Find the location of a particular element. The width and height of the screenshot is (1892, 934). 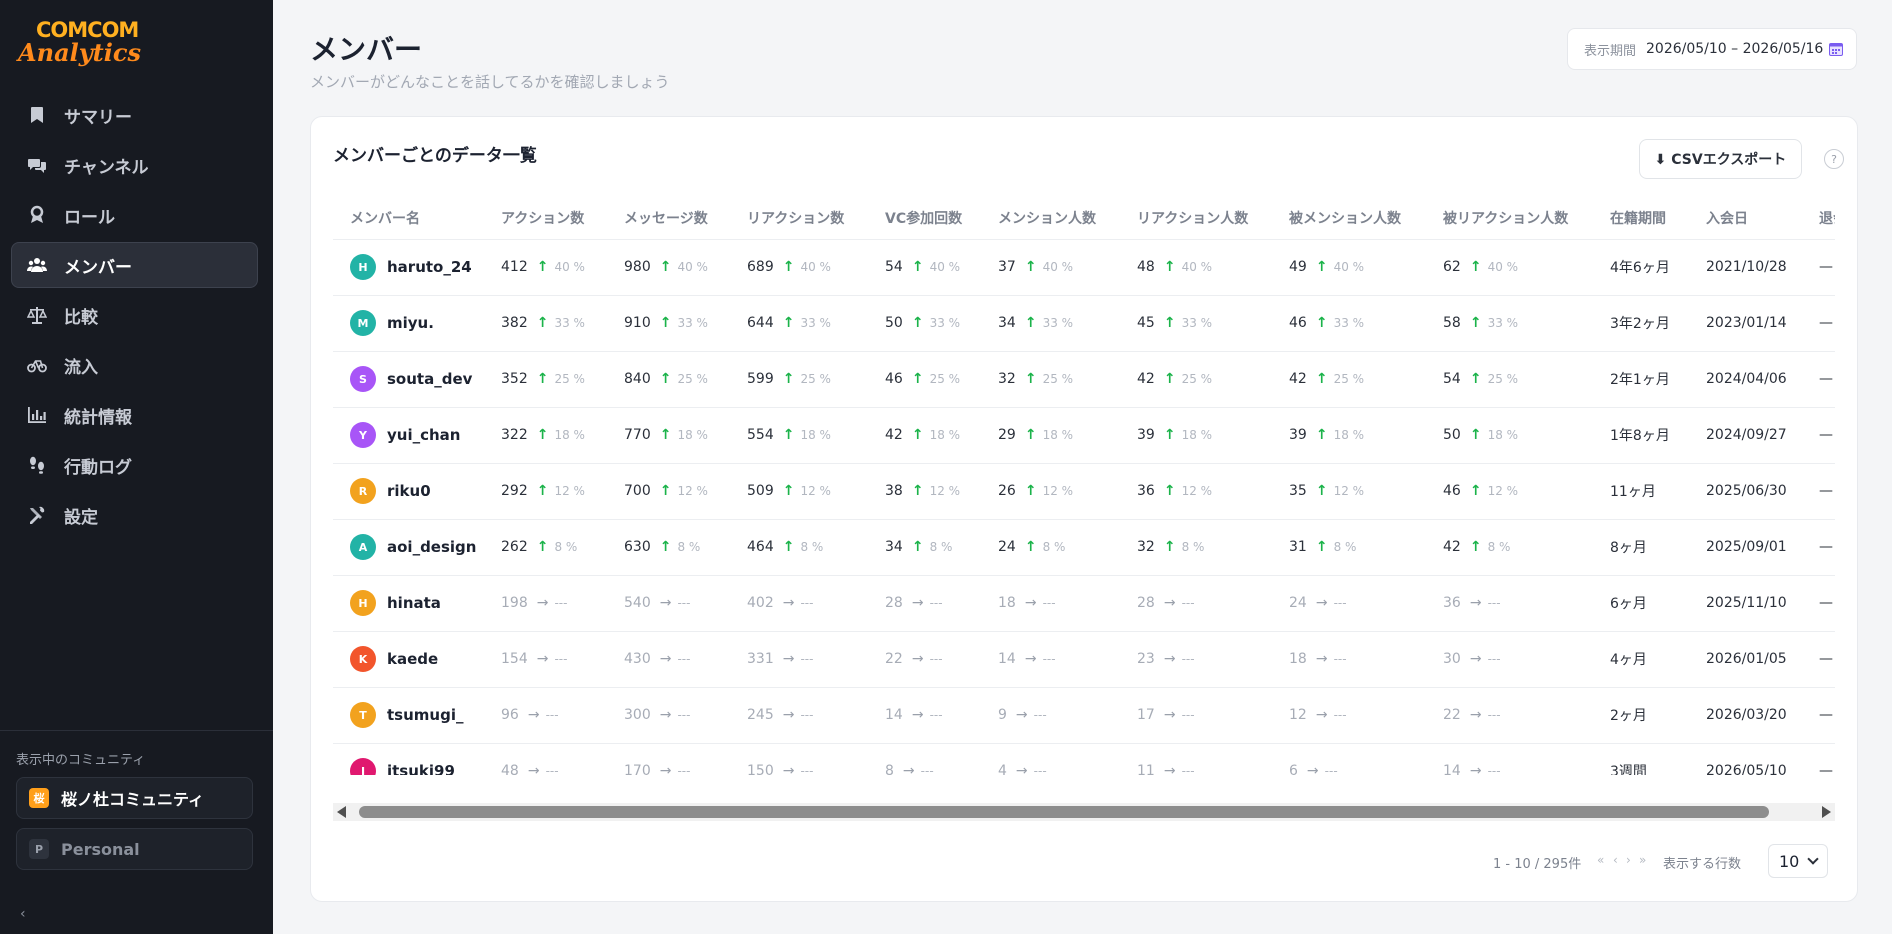

sidebar-item-bookmark: サマリー is located at coordinates (134, 115).